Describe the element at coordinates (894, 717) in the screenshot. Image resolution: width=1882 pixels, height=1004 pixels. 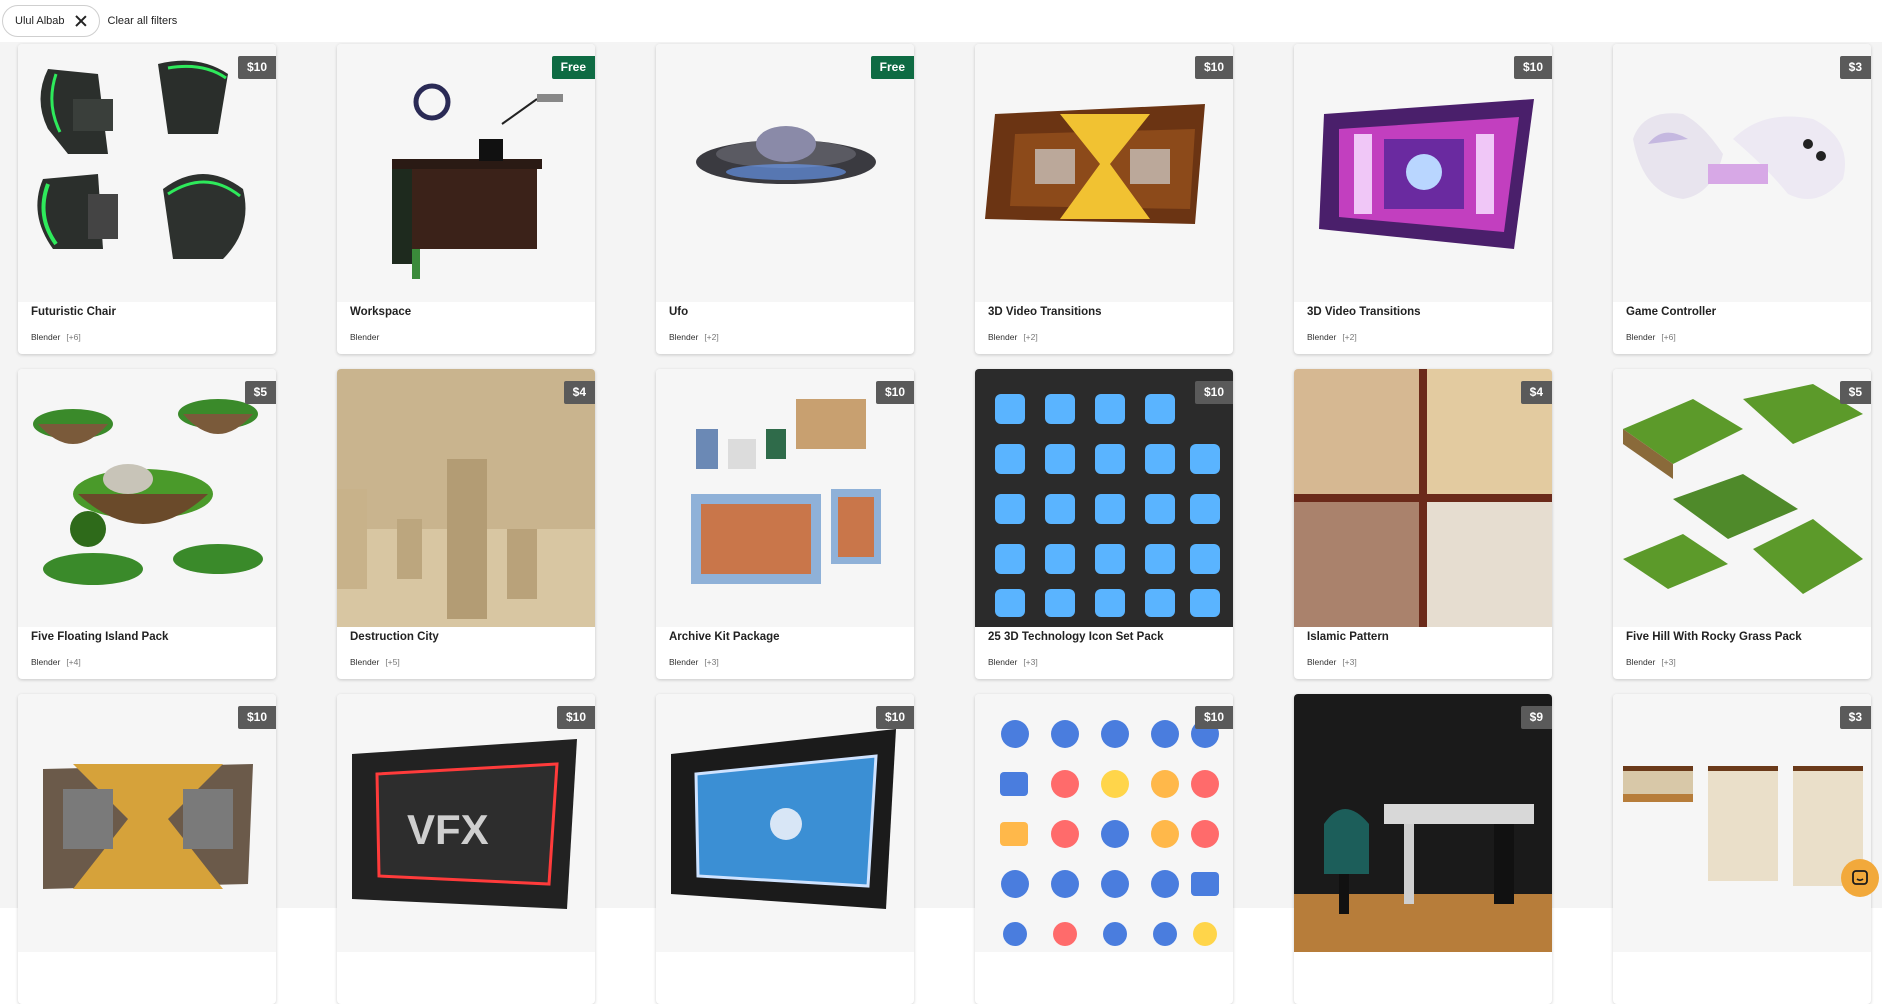
I see `price-badge: $10` at that location.